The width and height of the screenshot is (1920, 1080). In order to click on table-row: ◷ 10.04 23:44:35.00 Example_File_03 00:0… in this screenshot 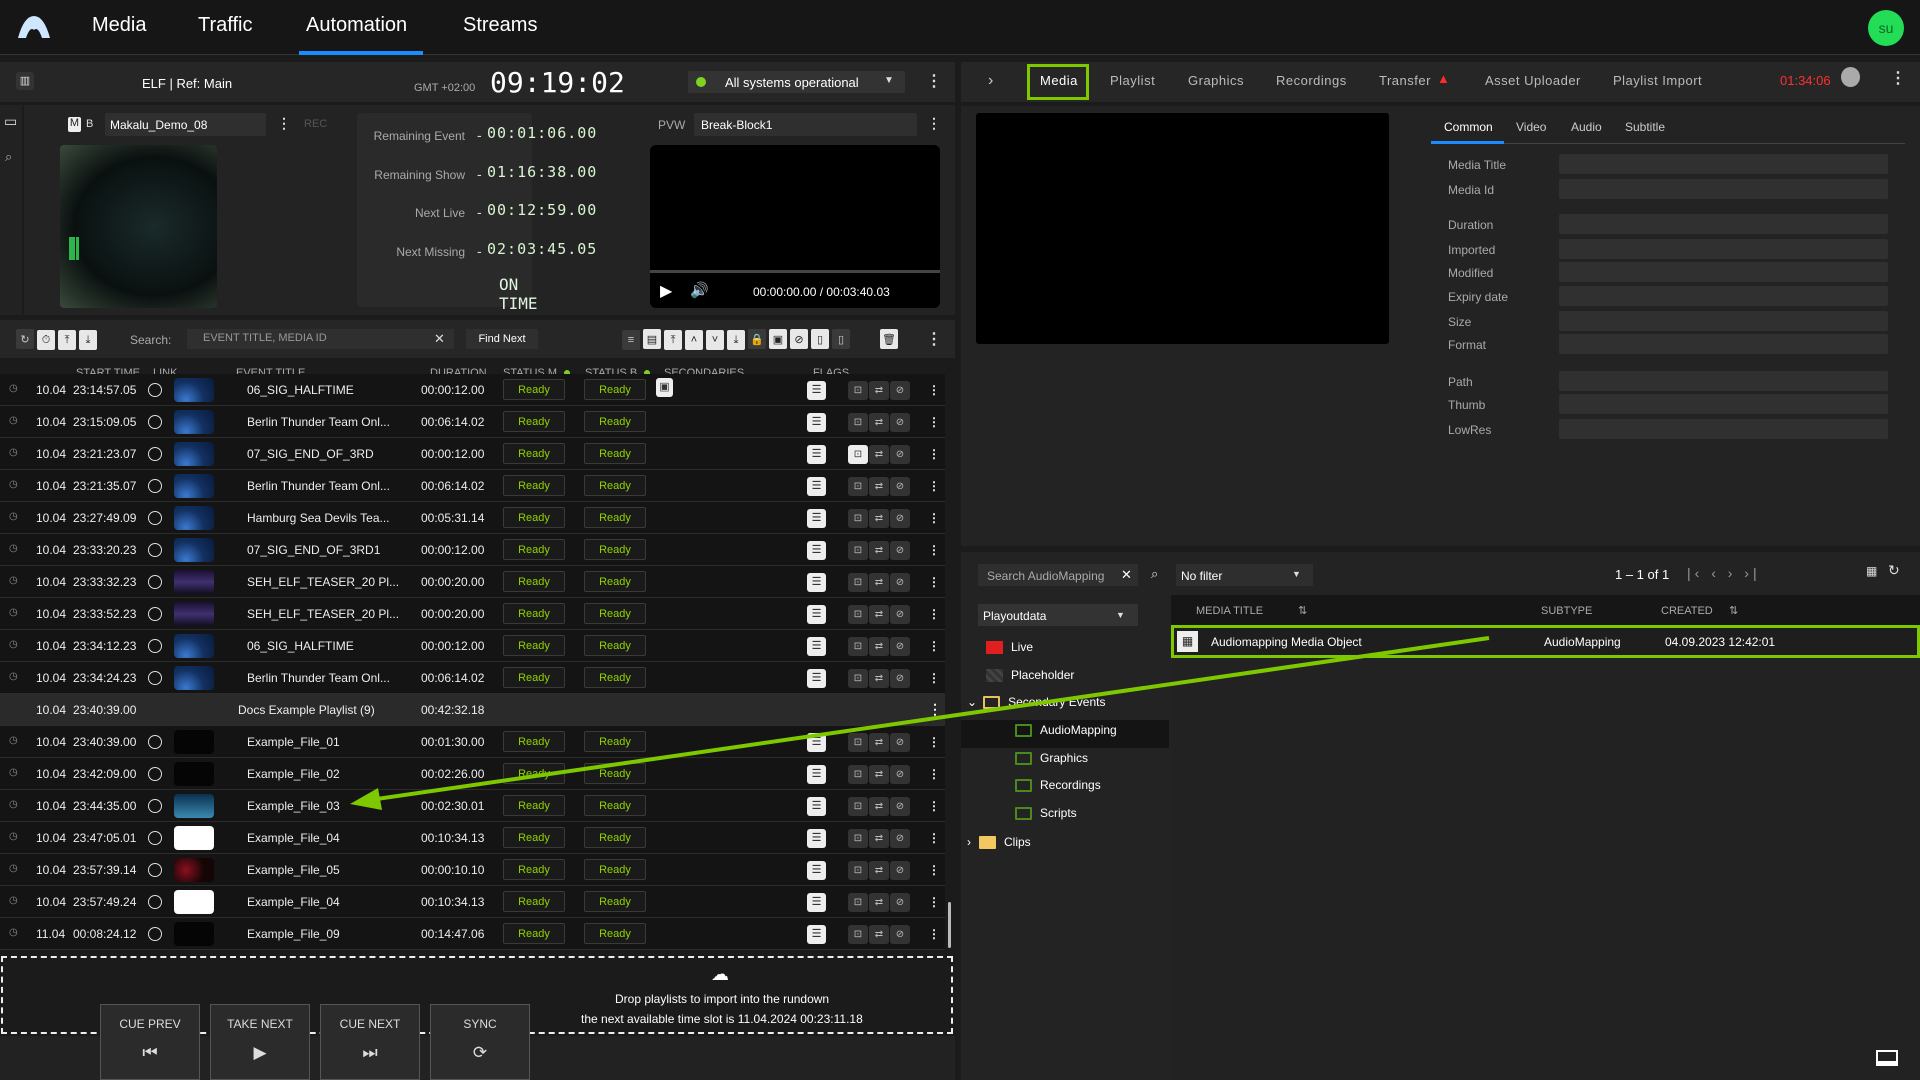, I will do `click(472, 806)`.